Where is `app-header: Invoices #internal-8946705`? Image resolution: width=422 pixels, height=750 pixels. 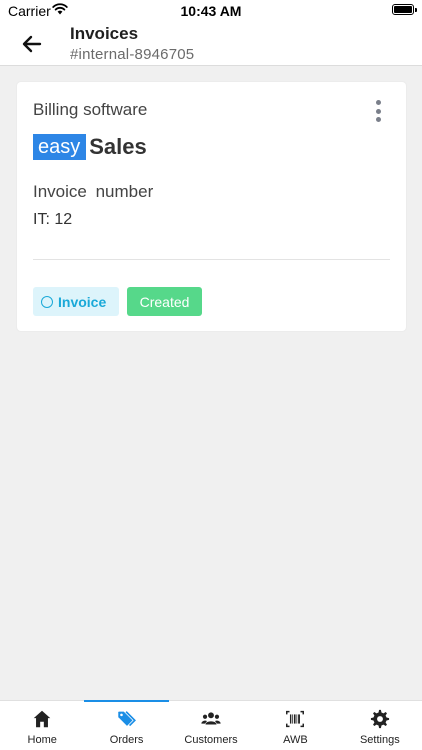
app-header: Invoices #internal-8946705 is located at coordinates (211, 44).